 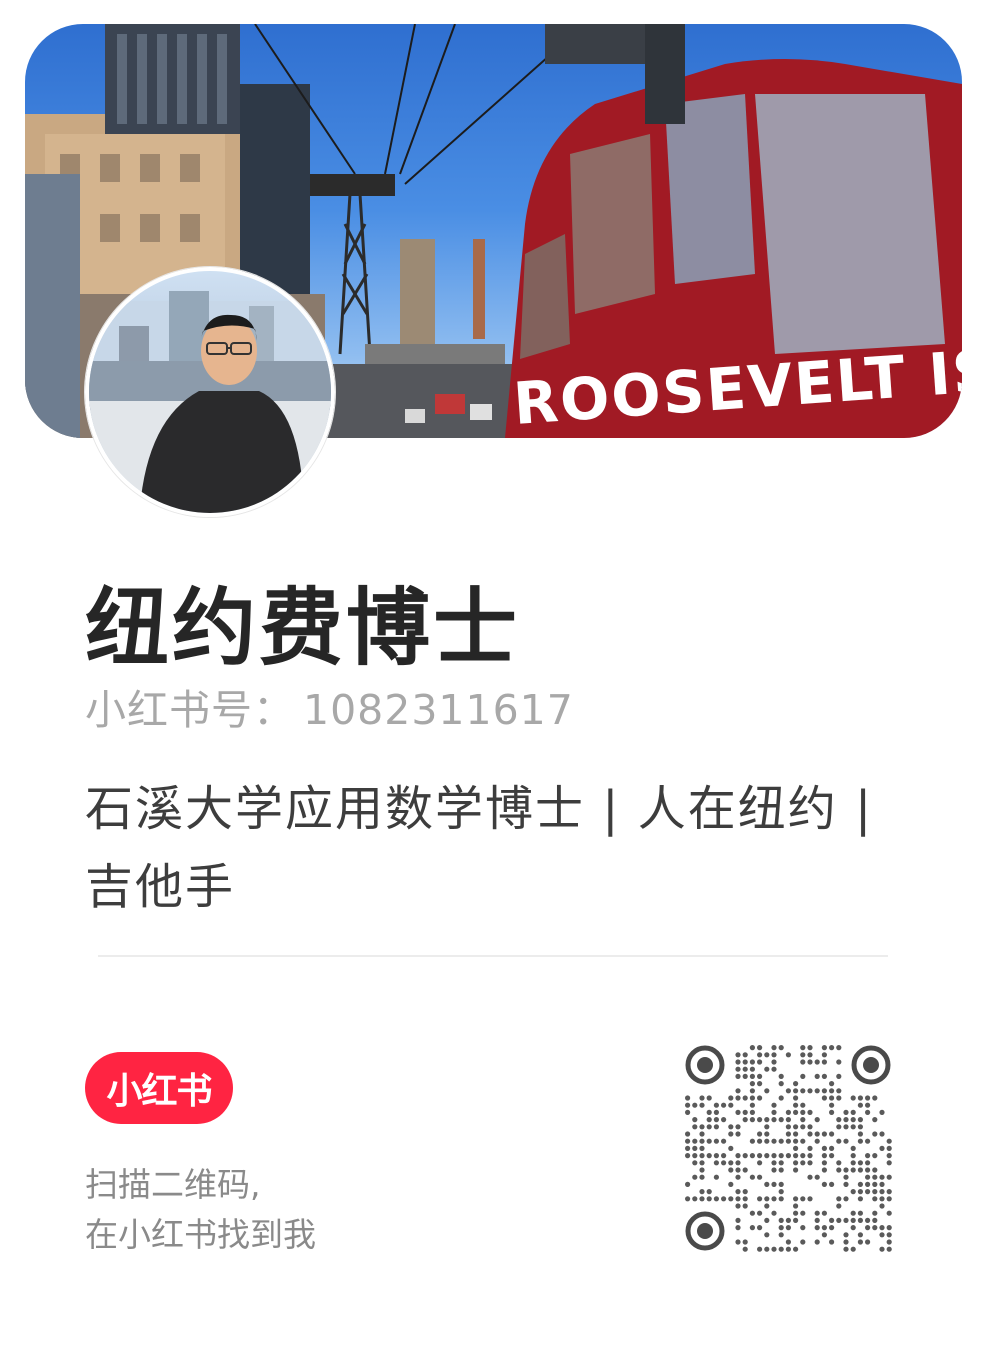 What do you see at coordinates (173, 1184) in the screenshot?
I see `scan-hint-line-1: 扫描二维码,` at bounding box center [173, 1184].